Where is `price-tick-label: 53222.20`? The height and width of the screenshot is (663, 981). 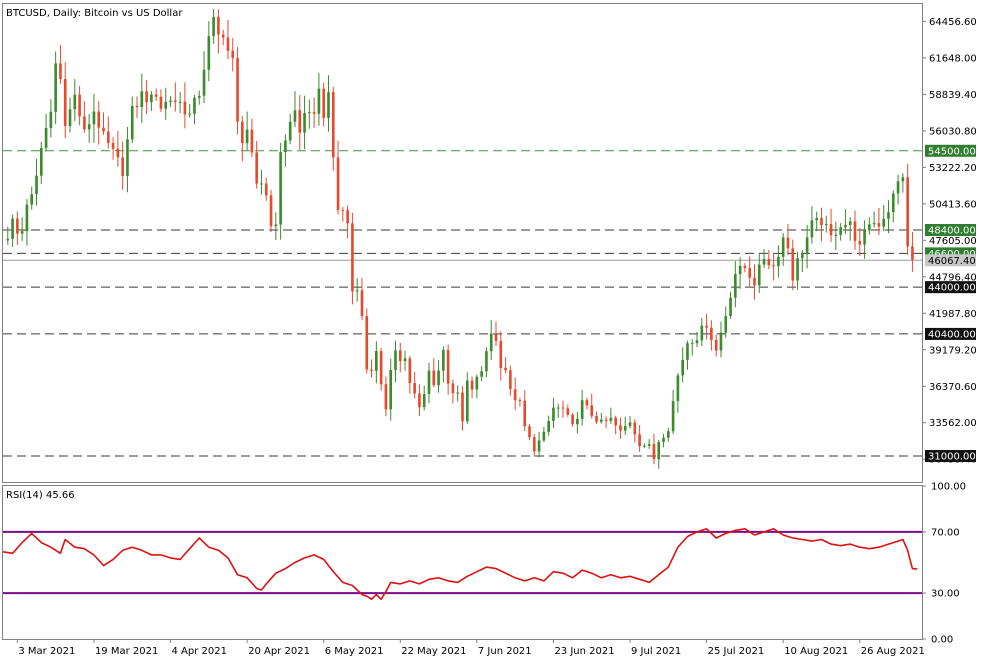
price-tick-label: 53222.20 is located at coordinates (953, 168).